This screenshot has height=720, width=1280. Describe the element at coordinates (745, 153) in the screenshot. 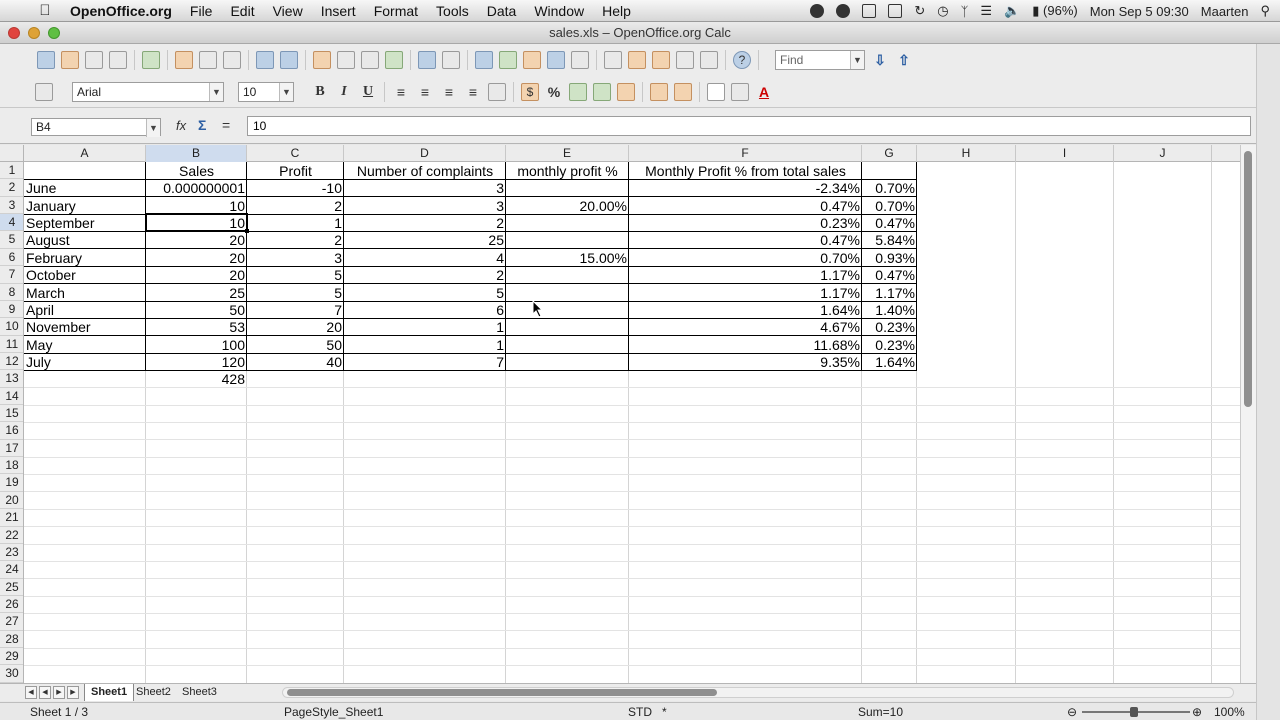

I see `column-header-f: F` at that location.